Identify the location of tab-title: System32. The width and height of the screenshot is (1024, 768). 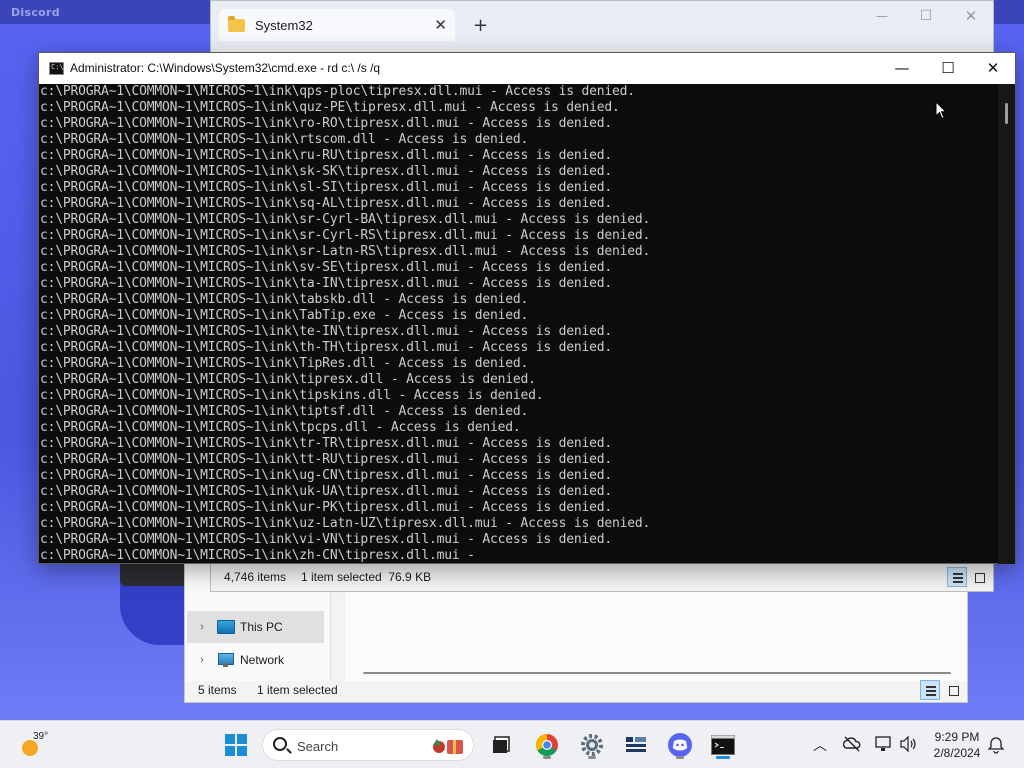
(284, 25).